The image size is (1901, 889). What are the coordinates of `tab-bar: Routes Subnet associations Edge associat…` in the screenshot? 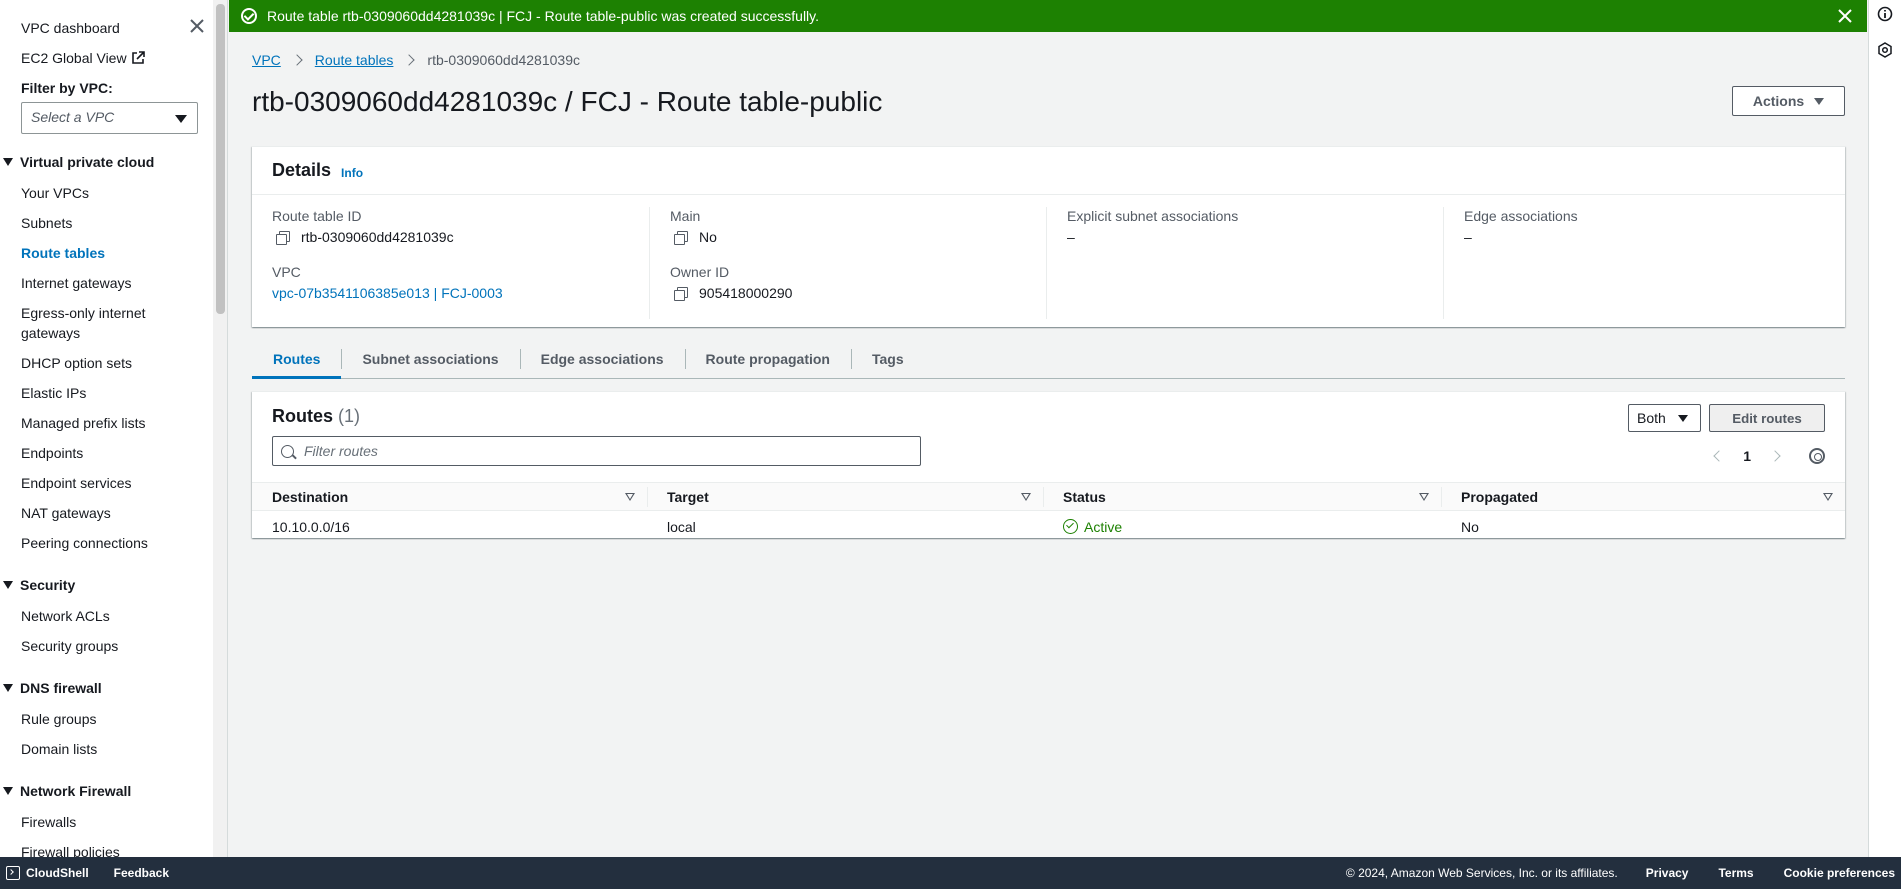 It's located at (1048, 359).